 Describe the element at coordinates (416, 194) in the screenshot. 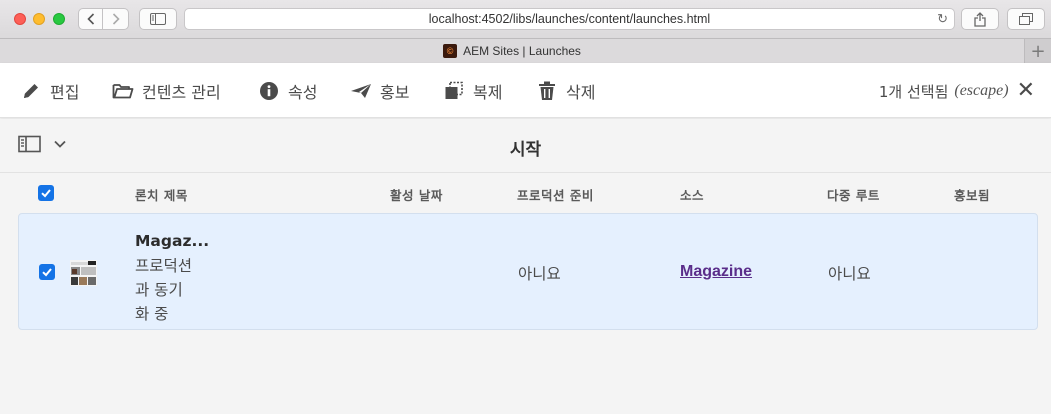

I see `column-header-activation-date: 활성 날짜` at that location.